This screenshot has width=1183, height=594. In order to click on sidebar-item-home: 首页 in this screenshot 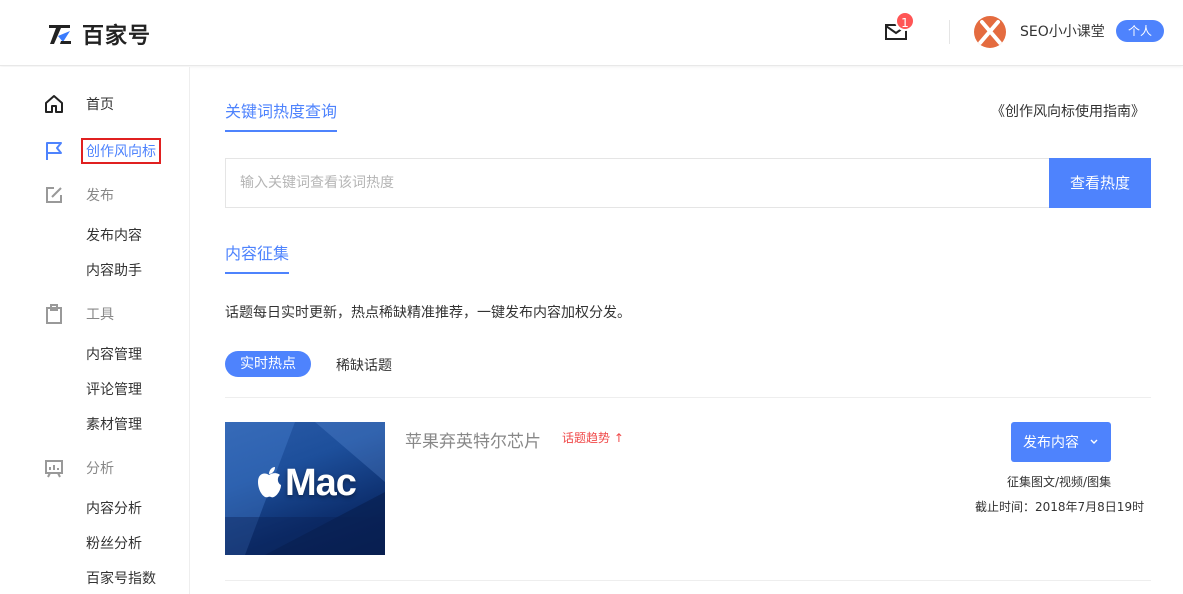, I will do `click(79, 104)`.